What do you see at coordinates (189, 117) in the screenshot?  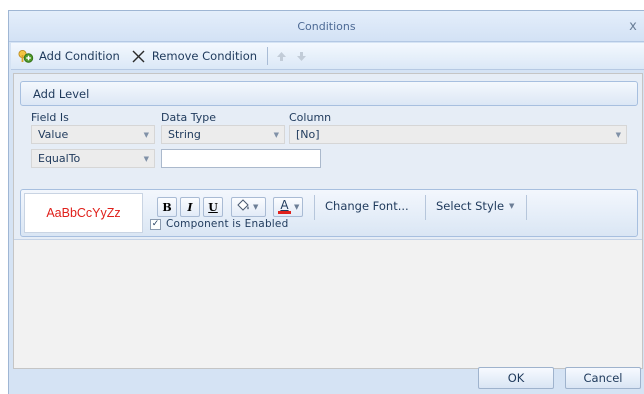 I see `data-type-label: Data Type` at bounding box center [189, 117].